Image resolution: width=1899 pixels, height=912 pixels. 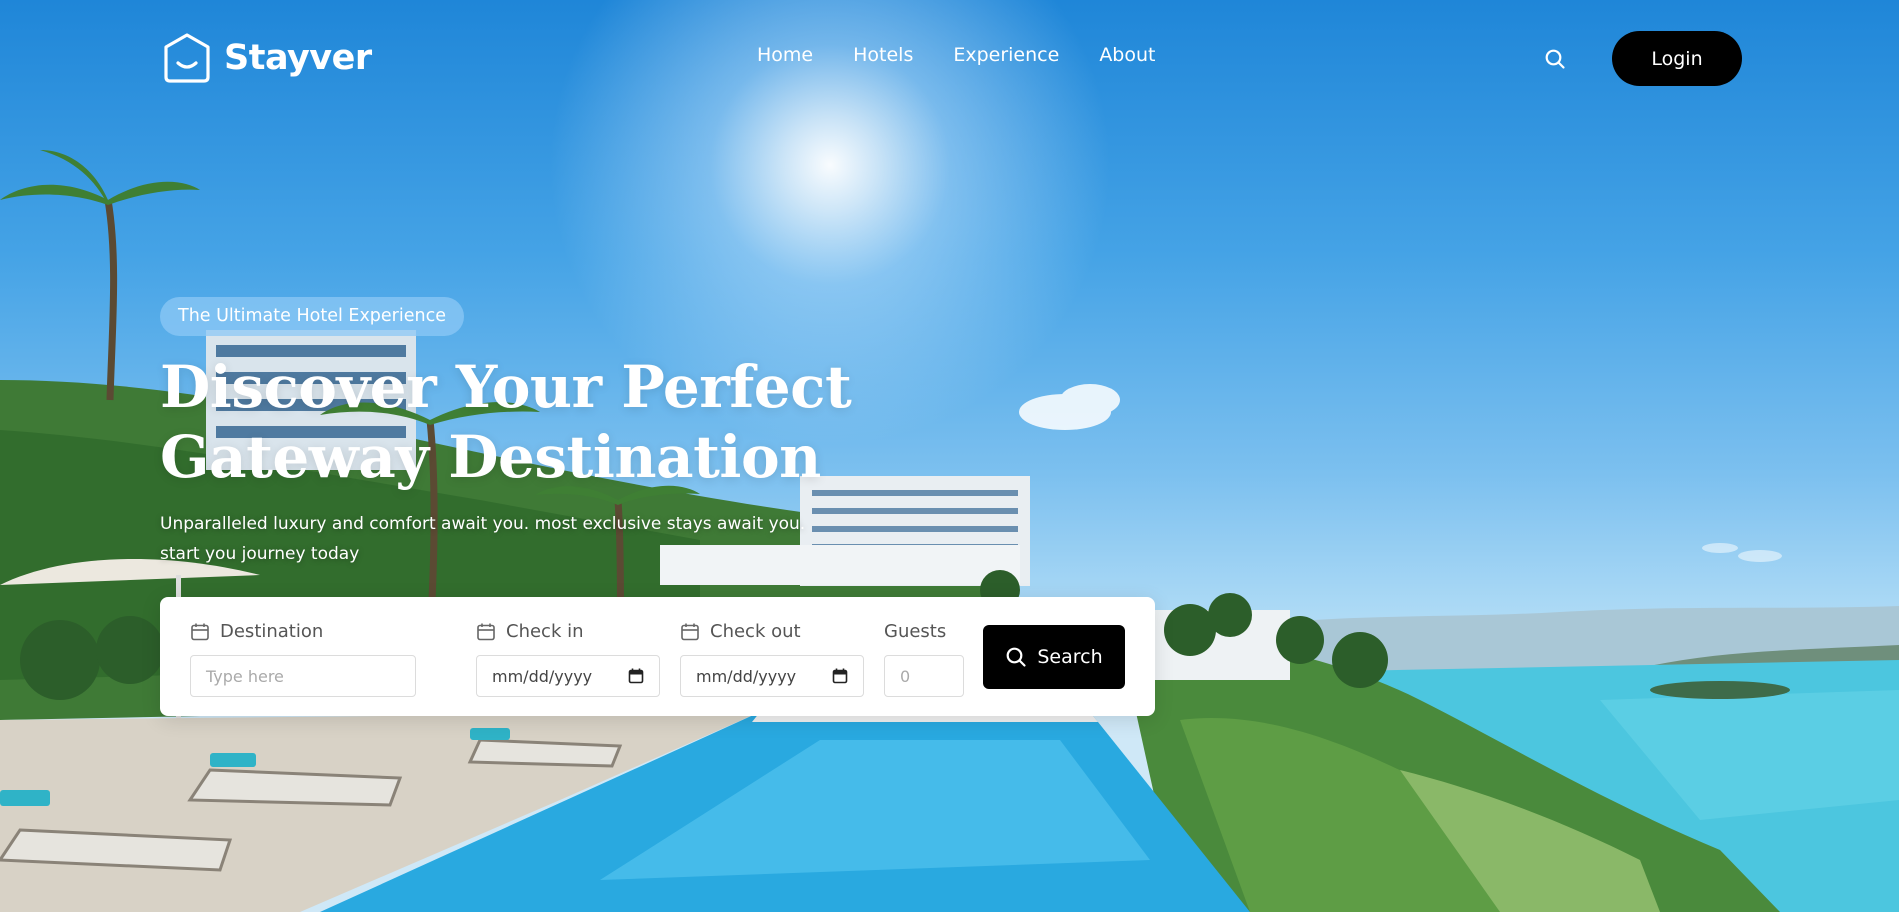 What do you see at coordinates (187, 58) in the screenshot?
I see `house-smile-icon` at bounding box center [187, 58].